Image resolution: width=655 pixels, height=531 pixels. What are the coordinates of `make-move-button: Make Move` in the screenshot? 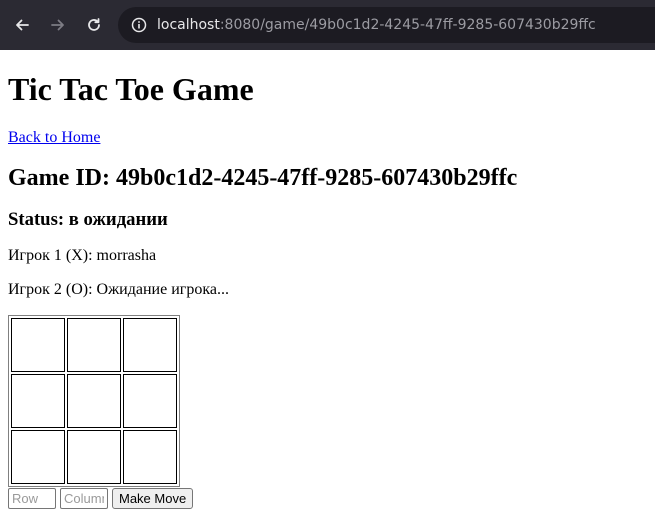 It's located at (153, 498).